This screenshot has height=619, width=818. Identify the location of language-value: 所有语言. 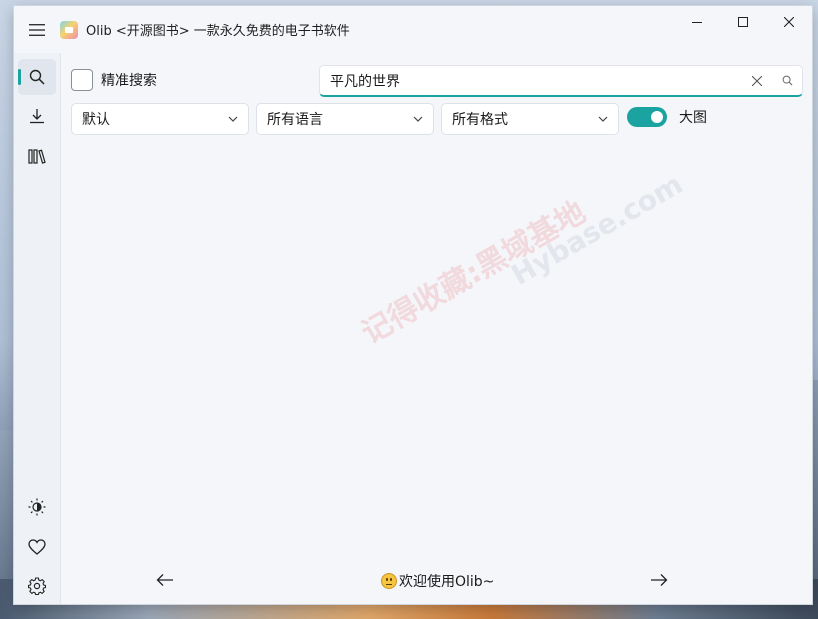
(295, 120).